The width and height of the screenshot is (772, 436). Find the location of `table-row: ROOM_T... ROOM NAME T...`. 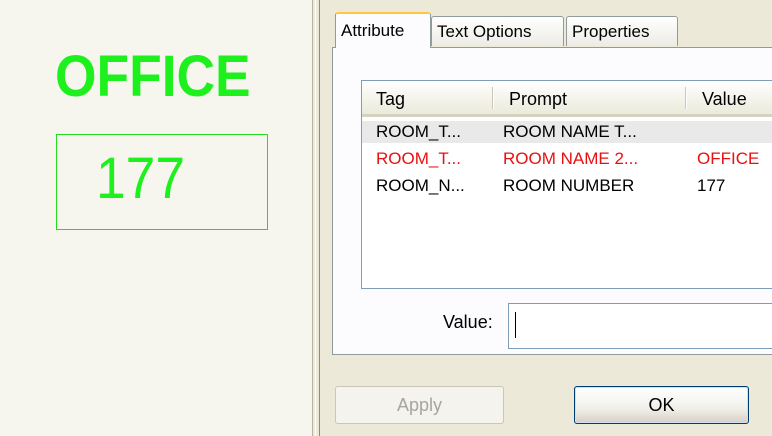

table-row: ROOM_T... ROOM NAME T... is located at coordinates (567, 132).